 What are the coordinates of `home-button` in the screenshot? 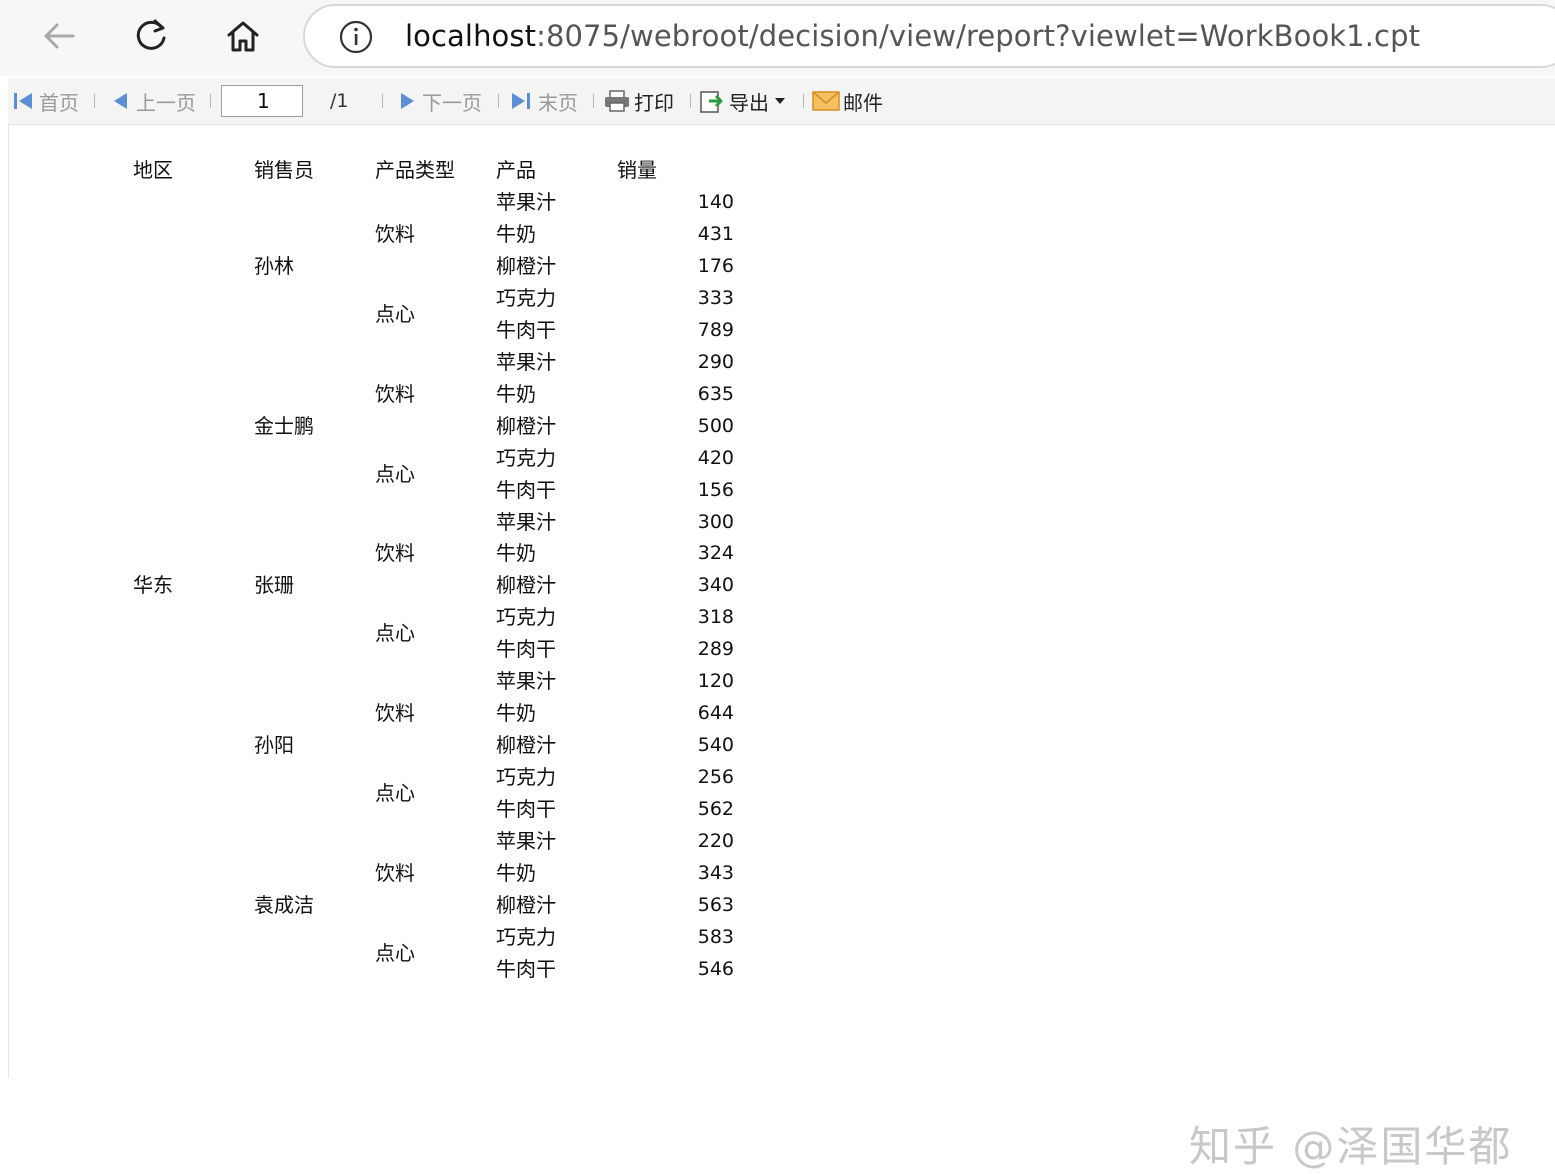 It's located at (243, 36).